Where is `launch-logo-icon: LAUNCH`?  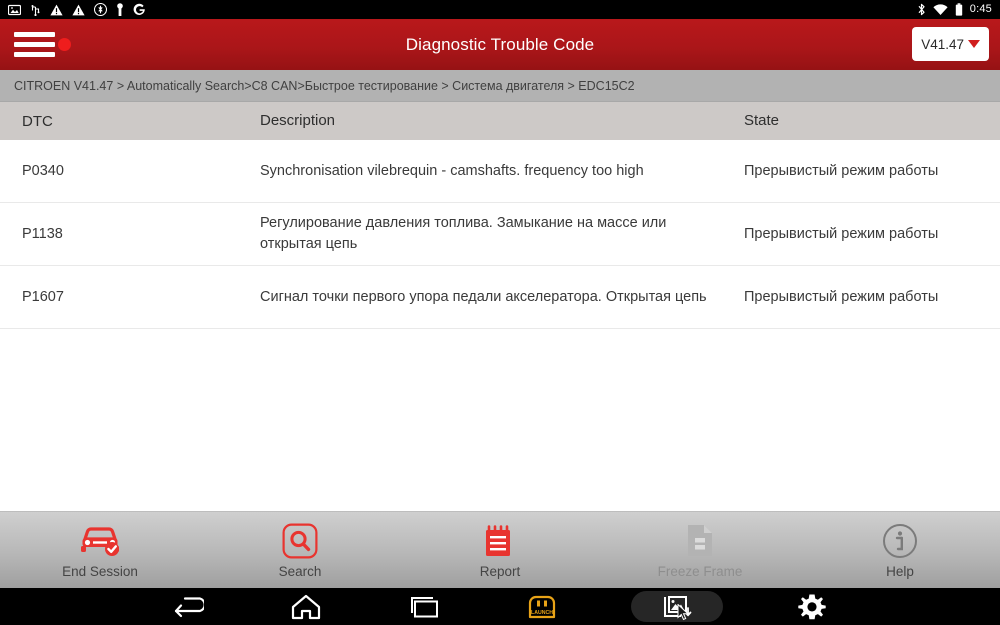 launch-logo-icon: LAUNCH is located at coordinates (542, 606).